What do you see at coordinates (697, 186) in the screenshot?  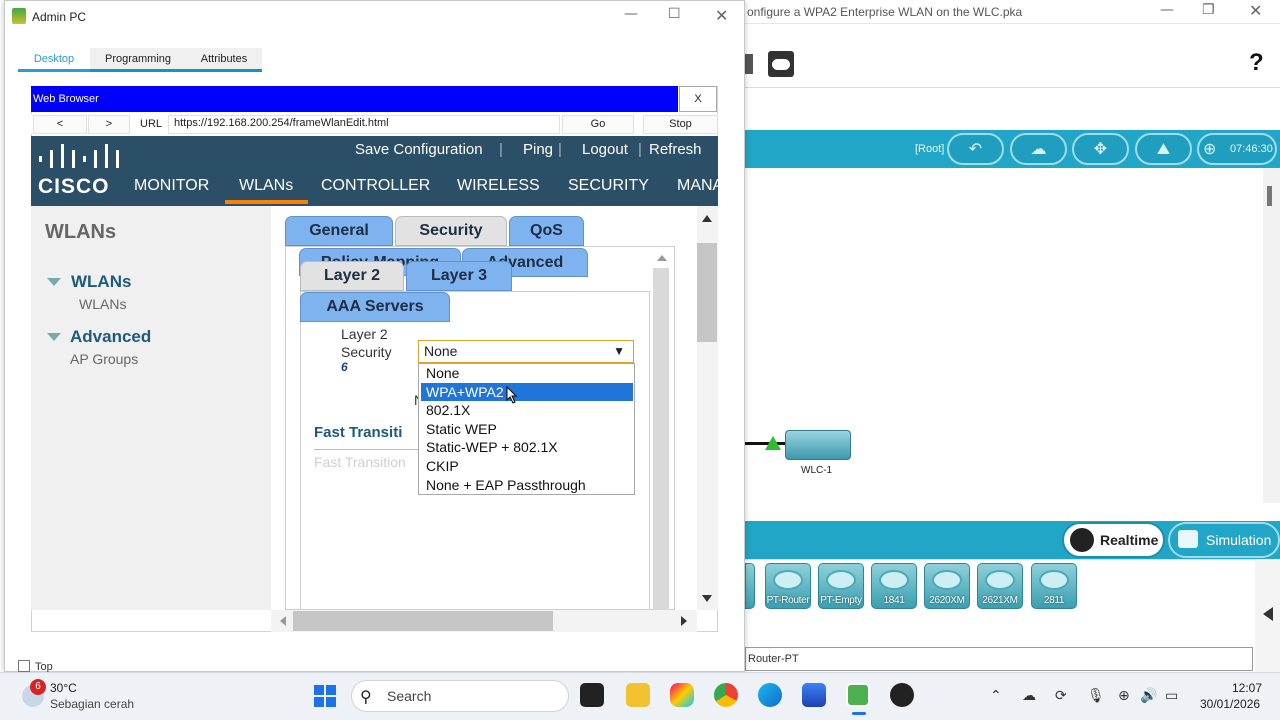 I see `menu-management: MANA` at bounding box center [697, 186].